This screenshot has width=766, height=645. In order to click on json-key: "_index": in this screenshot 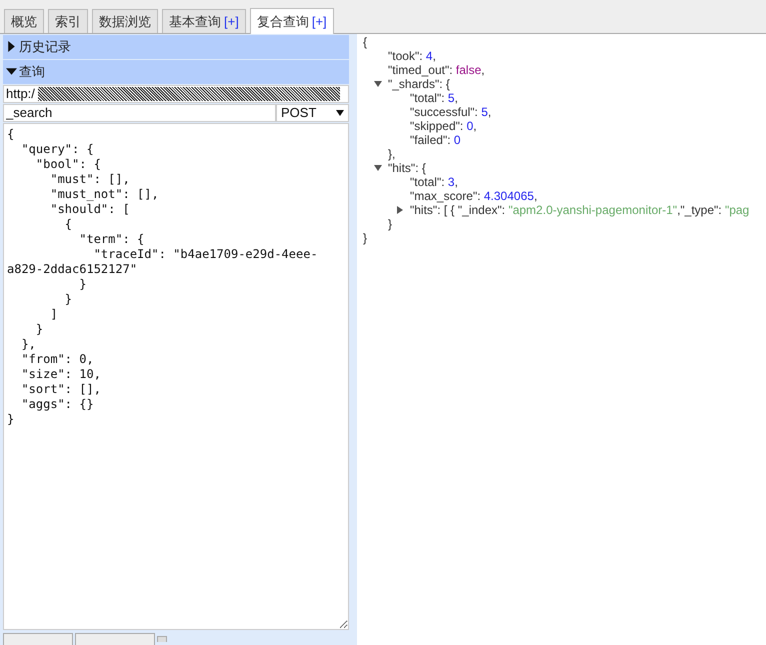, I will do `click(483, 210)`.